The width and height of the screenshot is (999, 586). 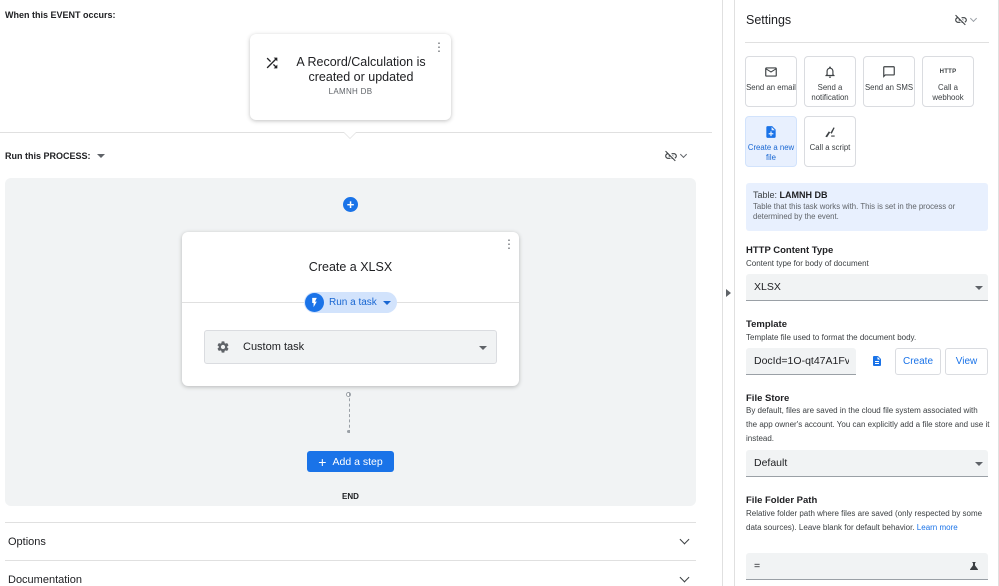 I want to click on template-value: DocId=1O-qt47A1Fv, so click(x=801, y=361).